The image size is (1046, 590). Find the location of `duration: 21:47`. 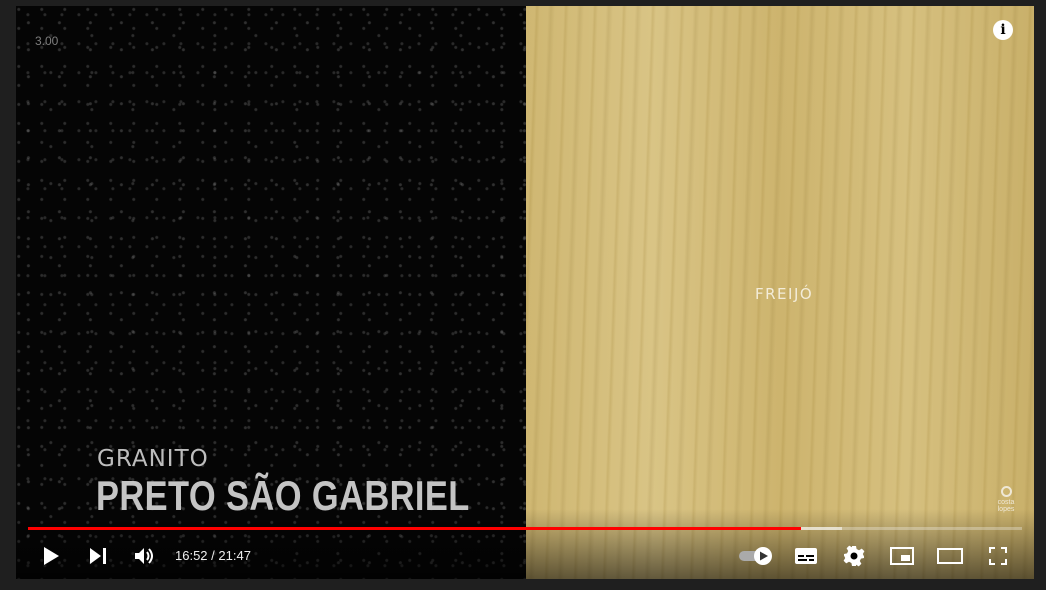

duration: 21:47 is located at coordinates (234, 555).